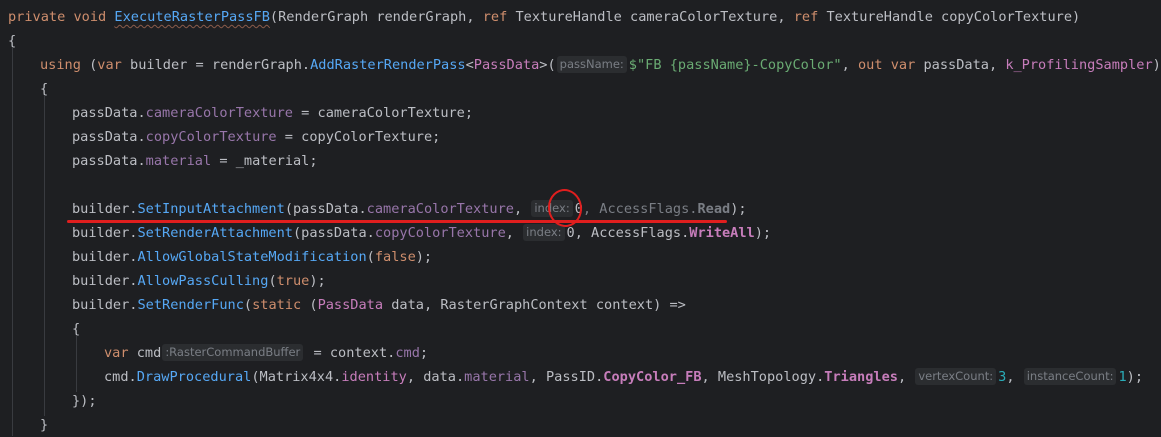 This screenshot has width=1161, height=437. I want to click on code-text: , data., so click(435, 377).